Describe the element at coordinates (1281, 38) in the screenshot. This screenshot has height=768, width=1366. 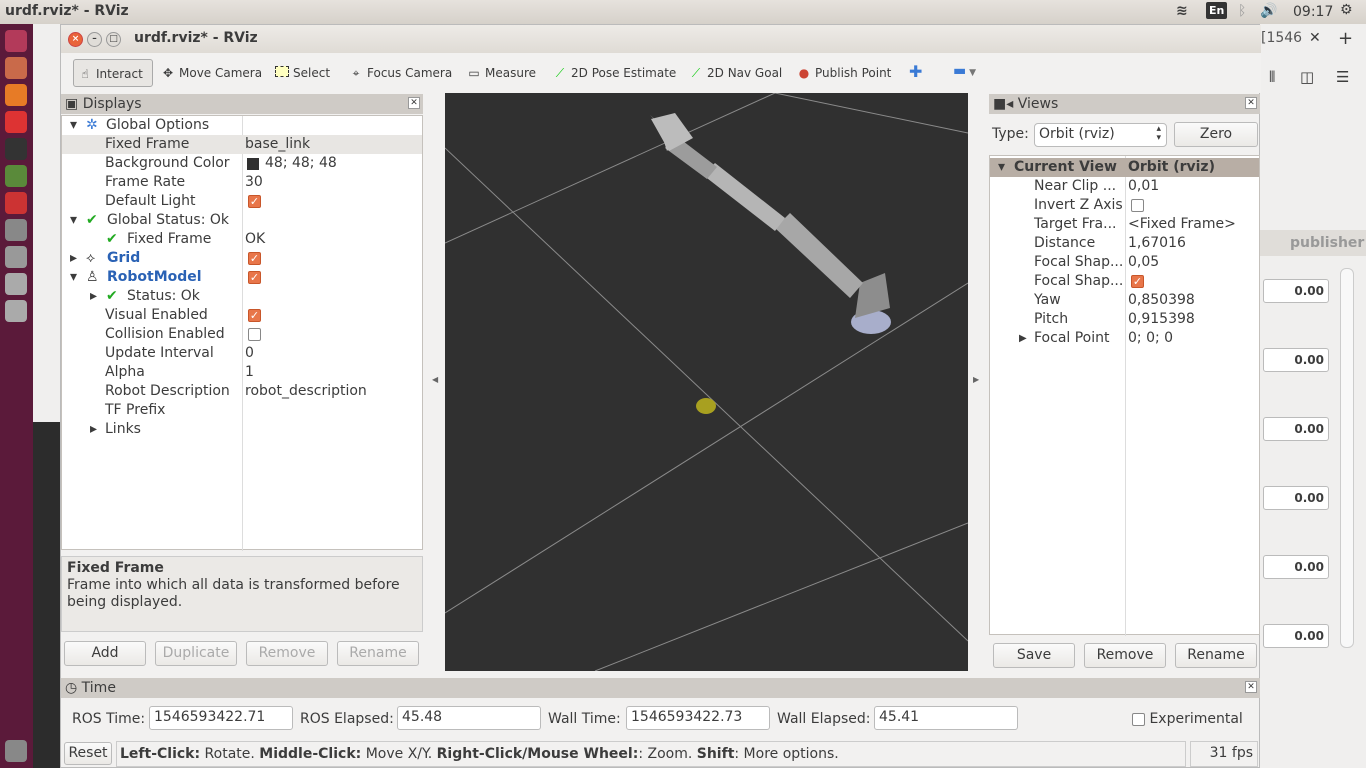
I see `browser-tab: [1546` at that location.